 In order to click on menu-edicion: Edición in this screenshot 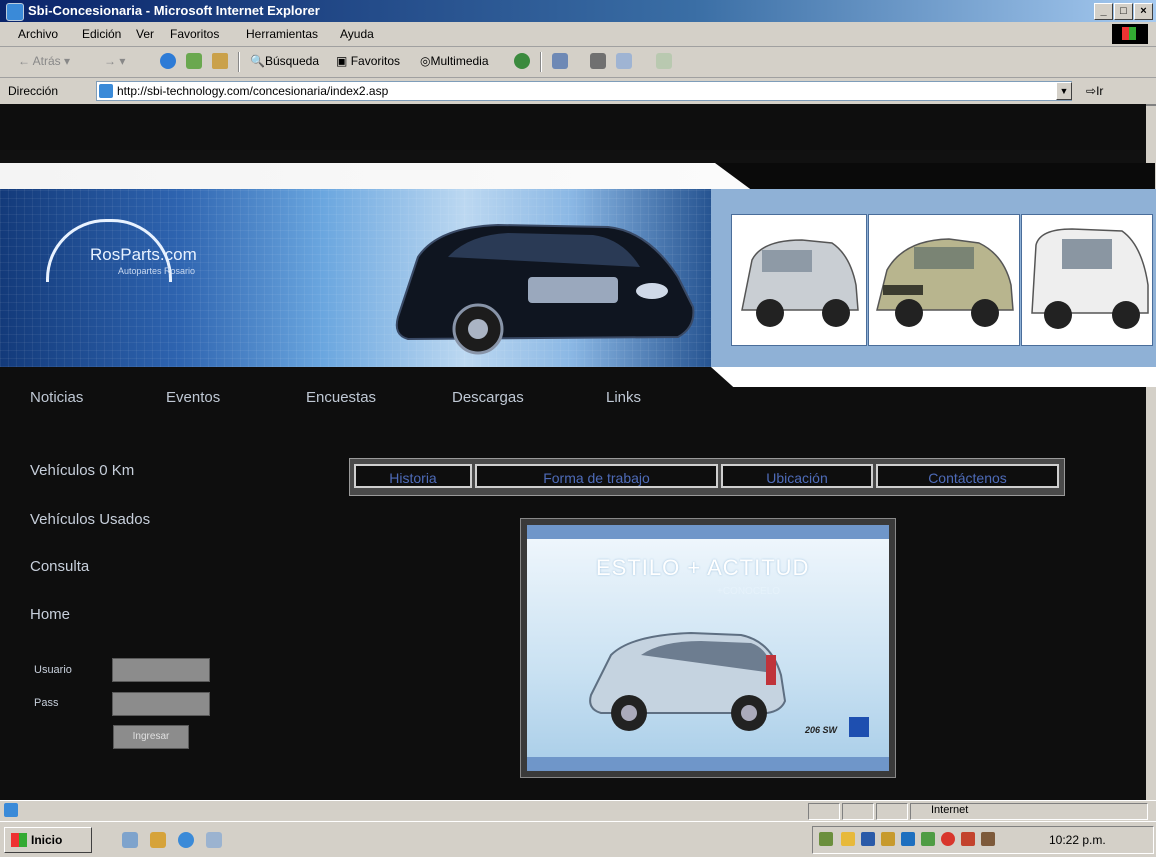, I will do `click(101, 34)`.